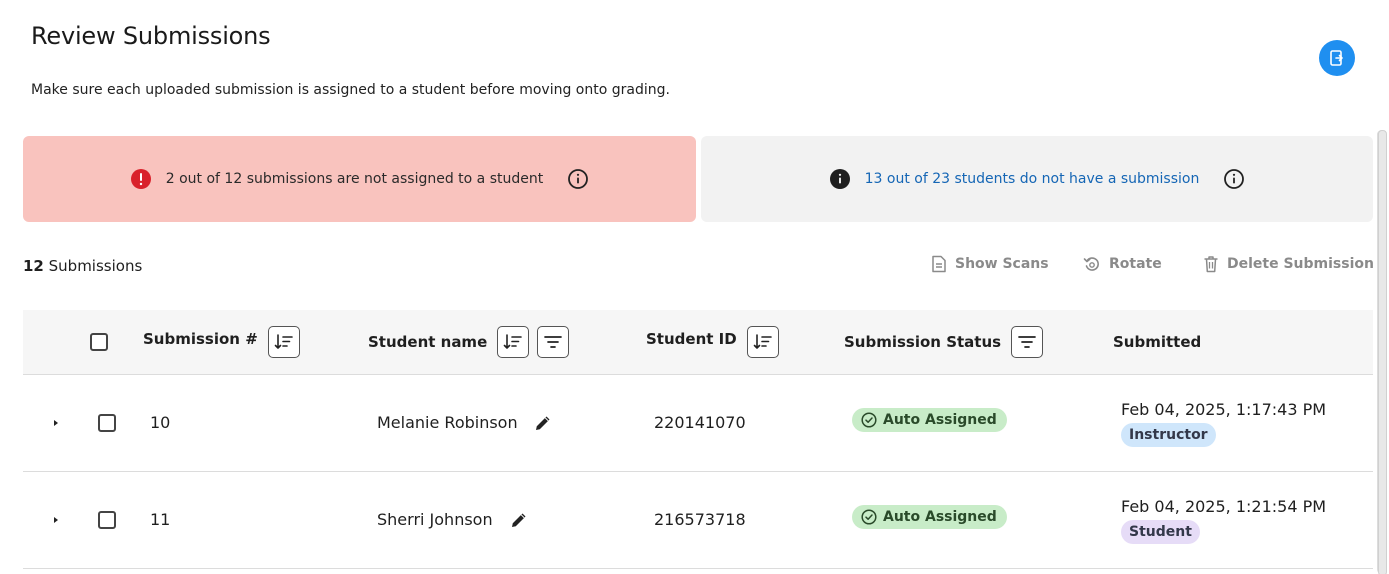  I want to click on page-title: Review Submissions, so click(151, 36).